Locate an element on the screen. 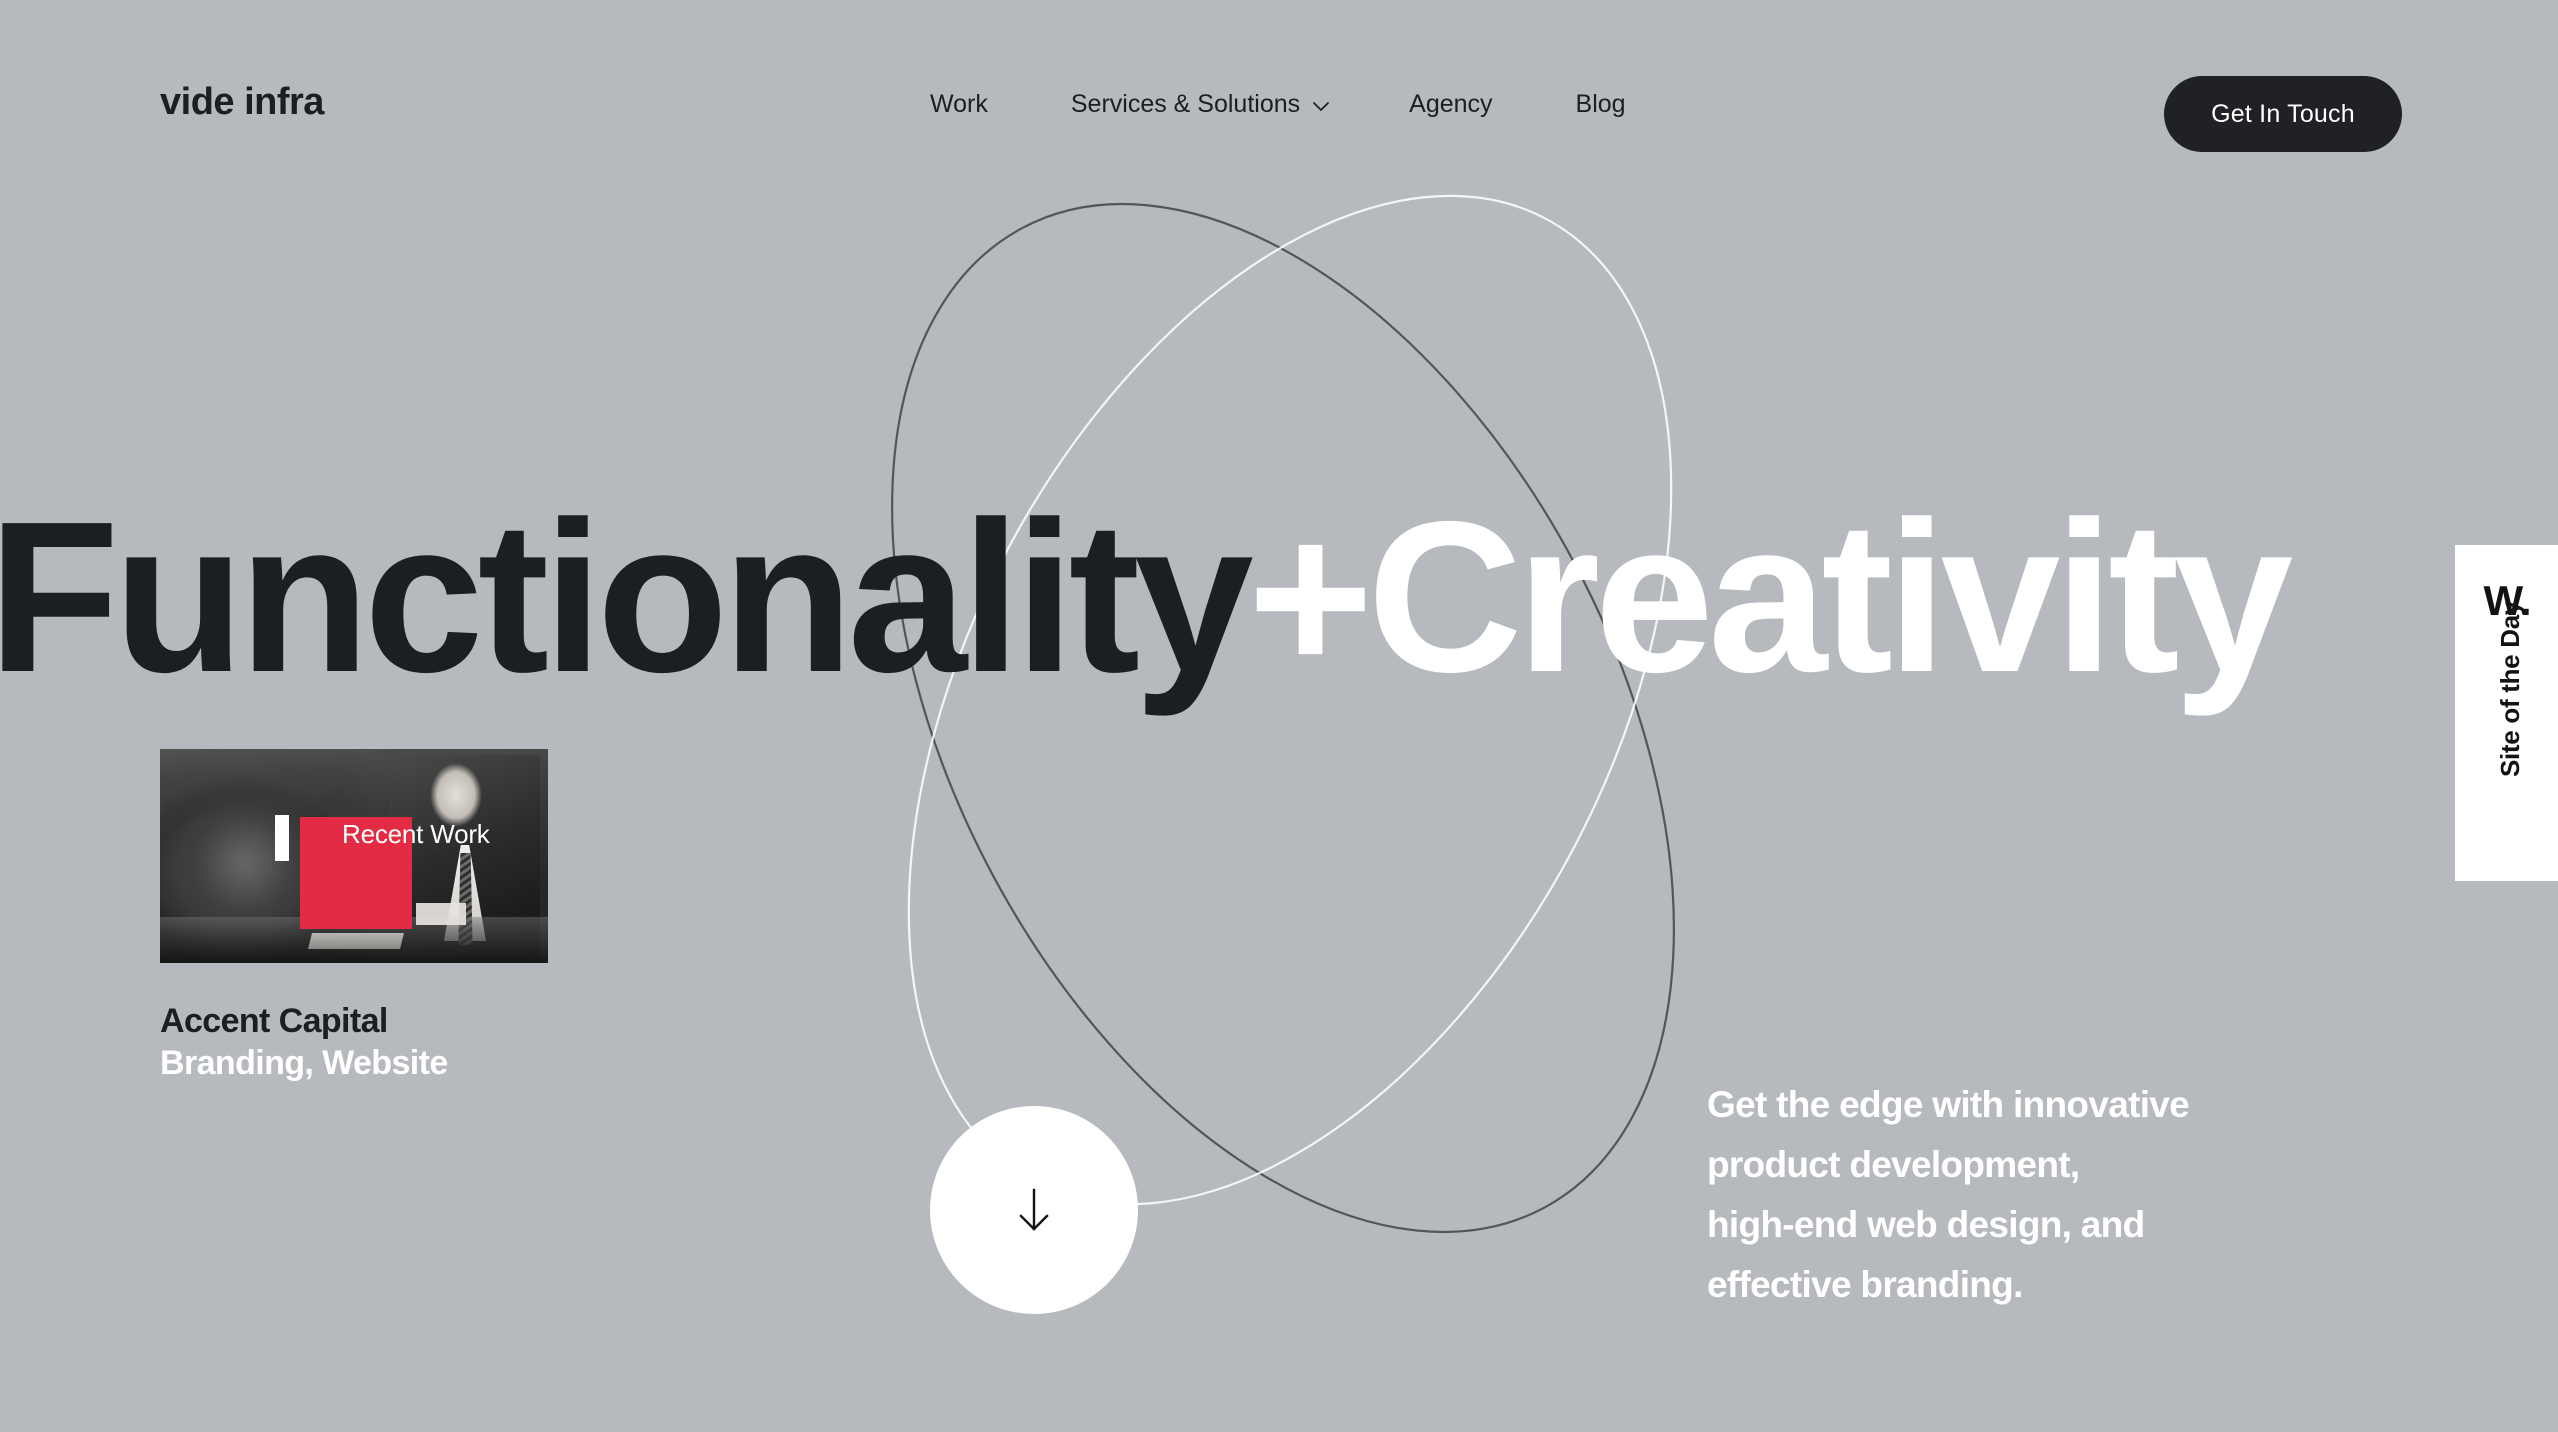  award-badge-label: Site of the Day is located at coordinates (2510, 689).